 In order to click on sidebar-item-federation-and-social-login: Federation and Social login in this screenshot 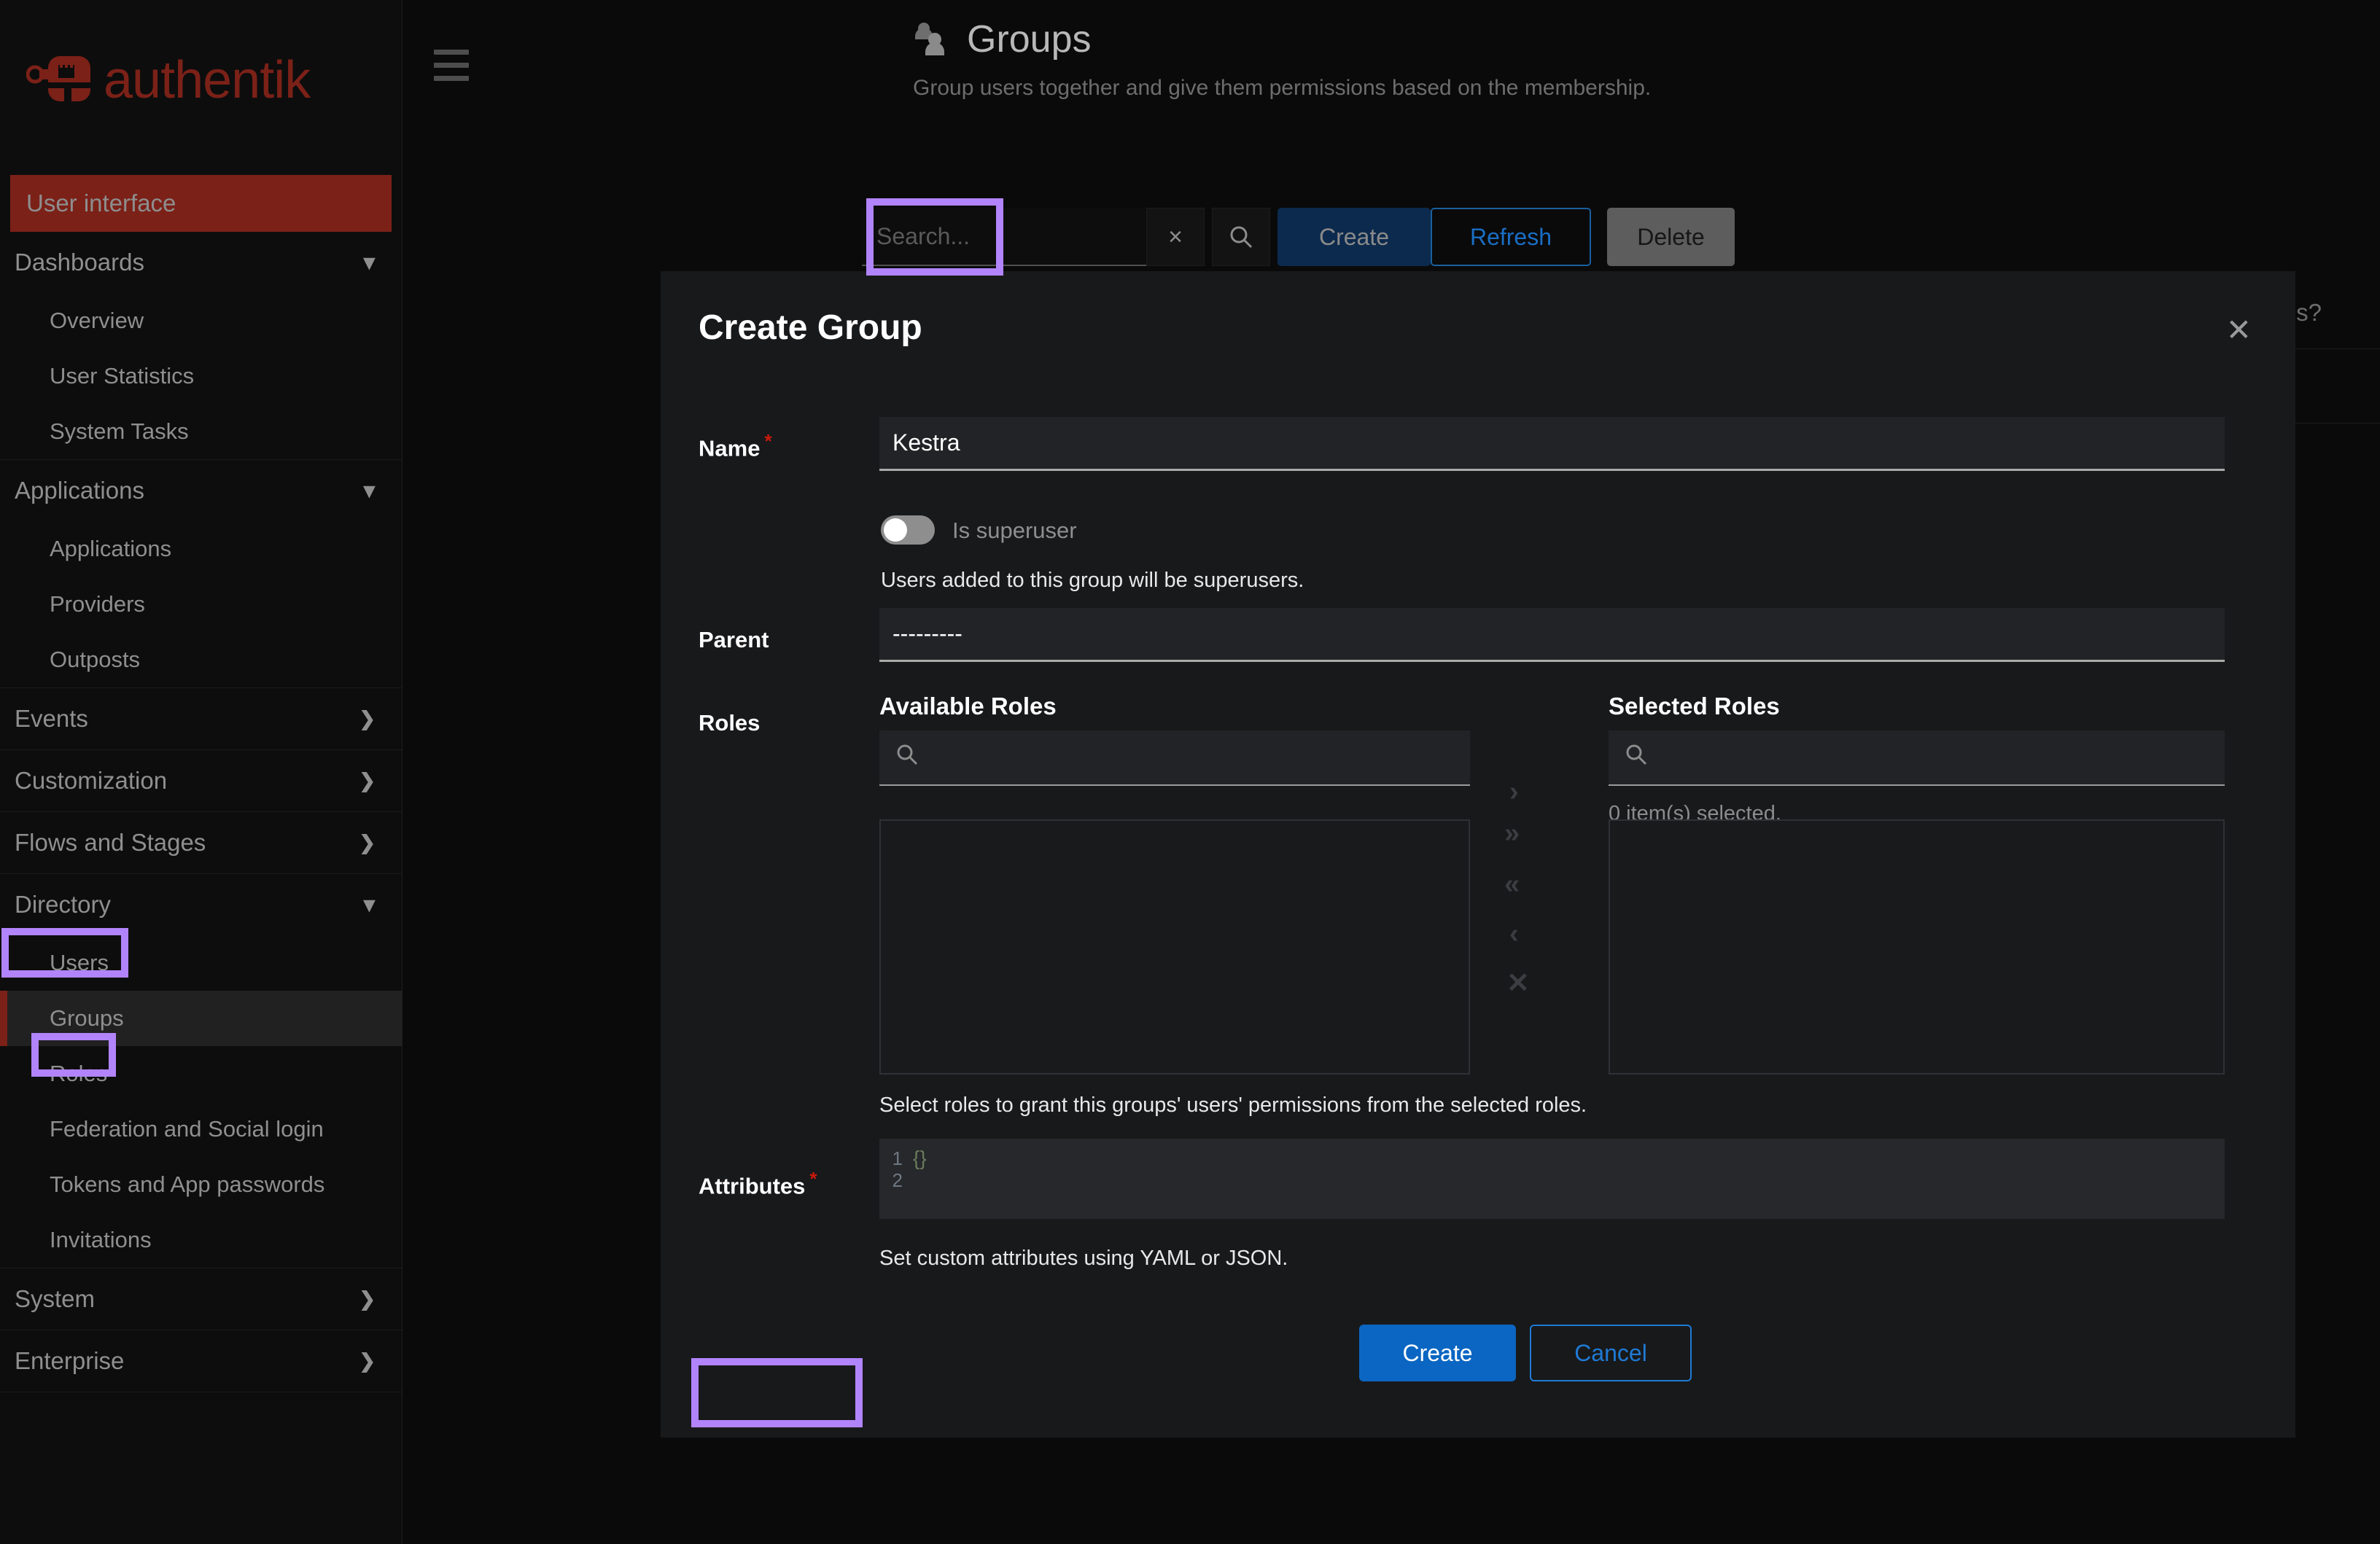, I will do `click(201, 1129)`.